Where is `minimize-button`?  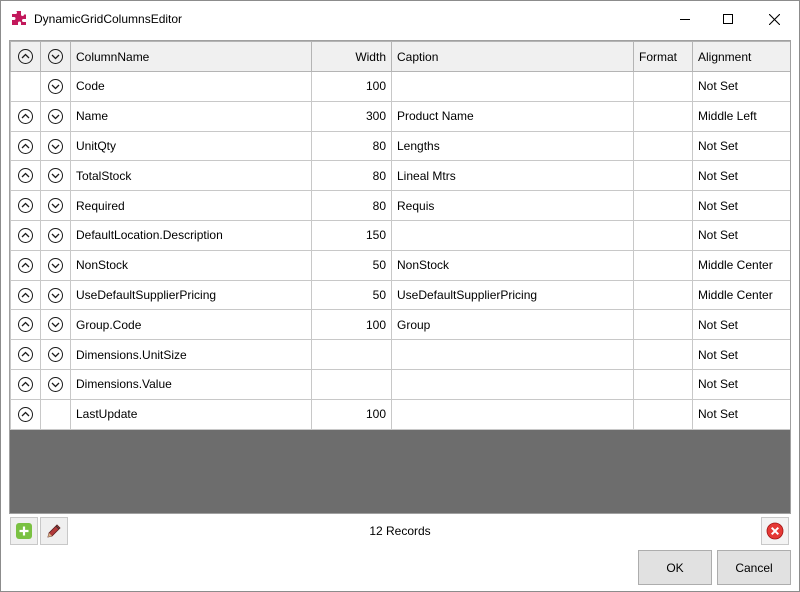 minimize-button is located at coordinates (685, 19).